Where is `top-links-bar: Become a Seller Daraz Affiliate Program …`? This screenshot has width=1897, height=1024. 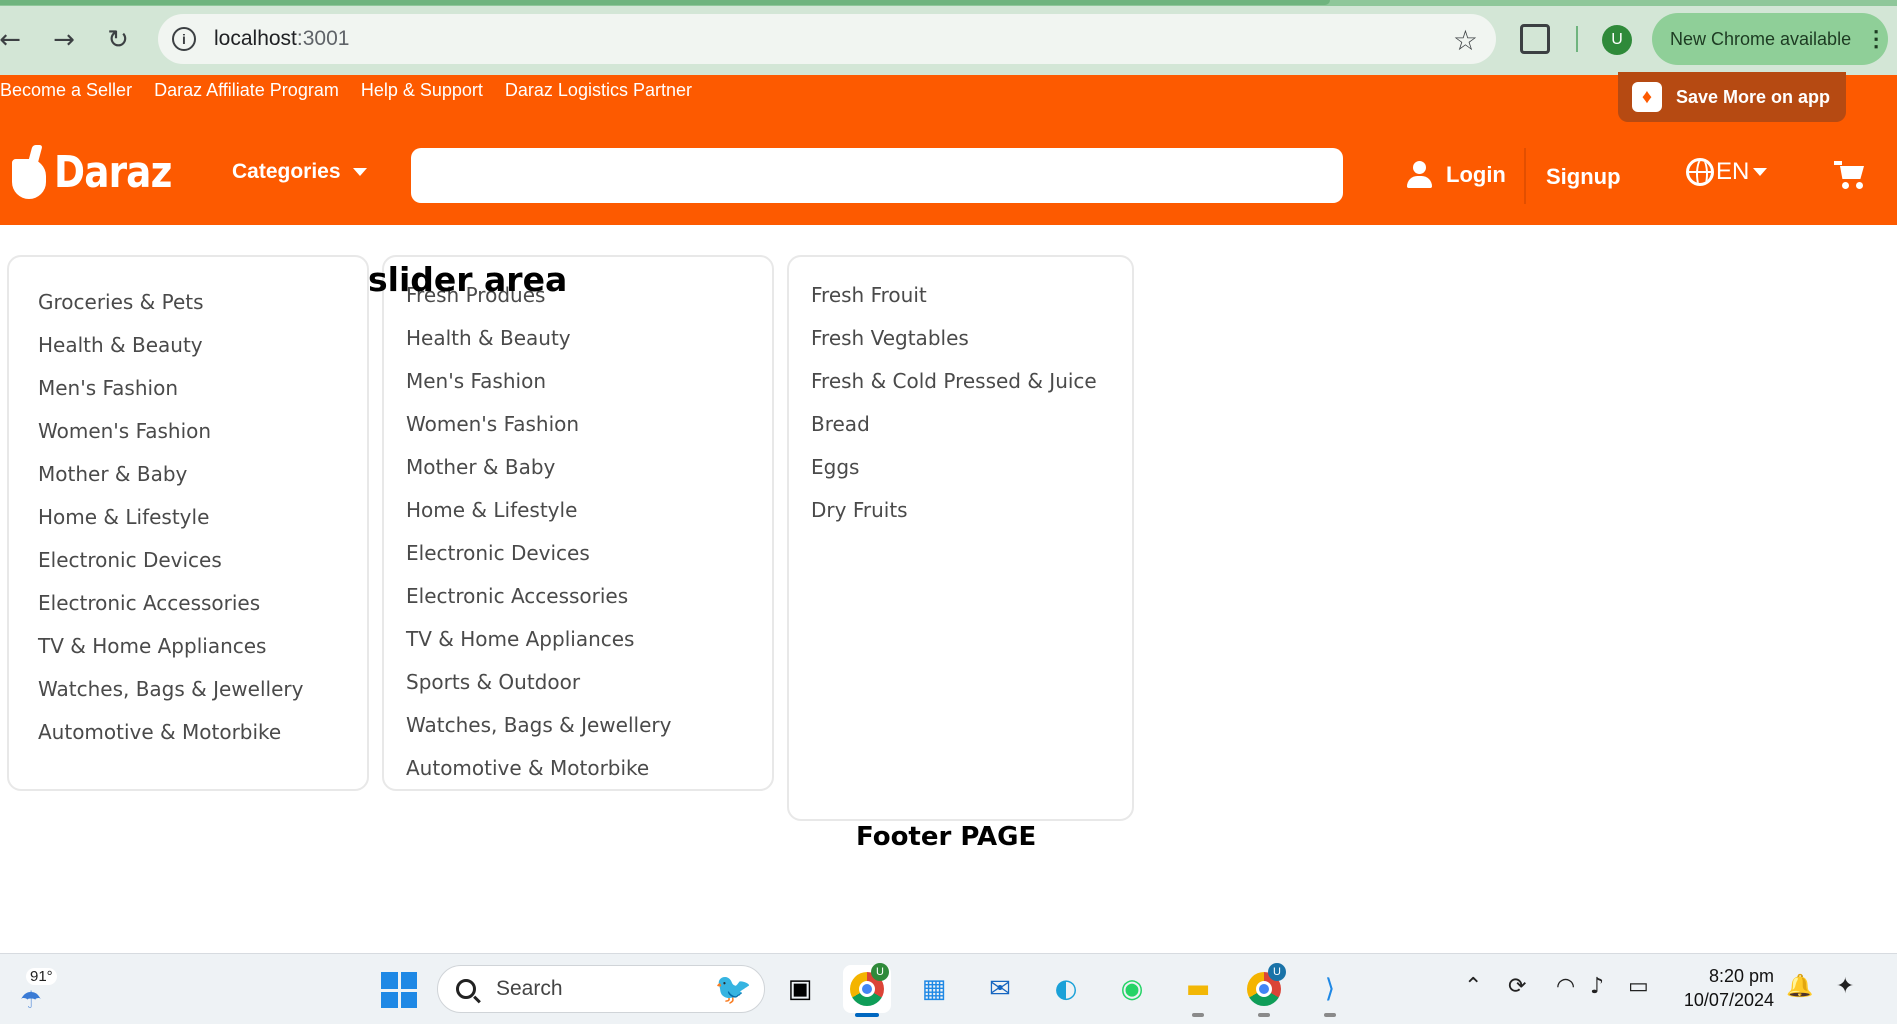
top-links-bar: Become a Seller Daraz Affiliate Program … is located at coordinates (346, 90).